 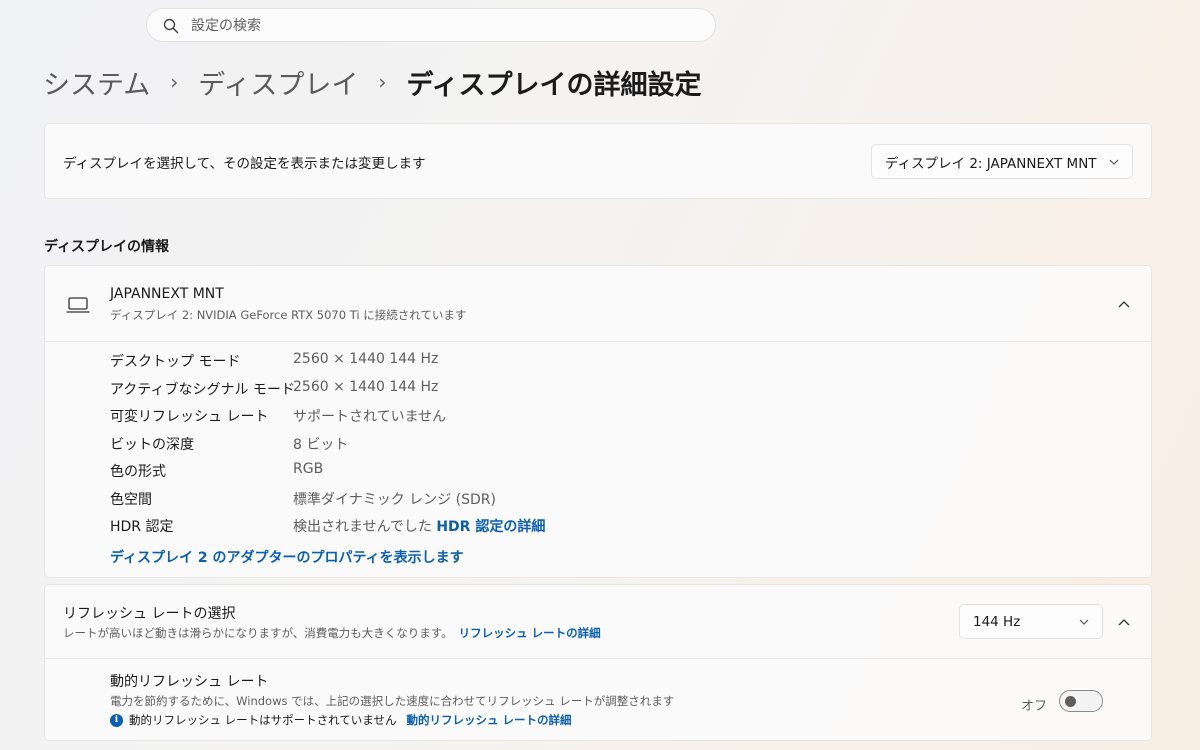 I want to click on property-value: 8 ビット, so click(x=321, y=445).